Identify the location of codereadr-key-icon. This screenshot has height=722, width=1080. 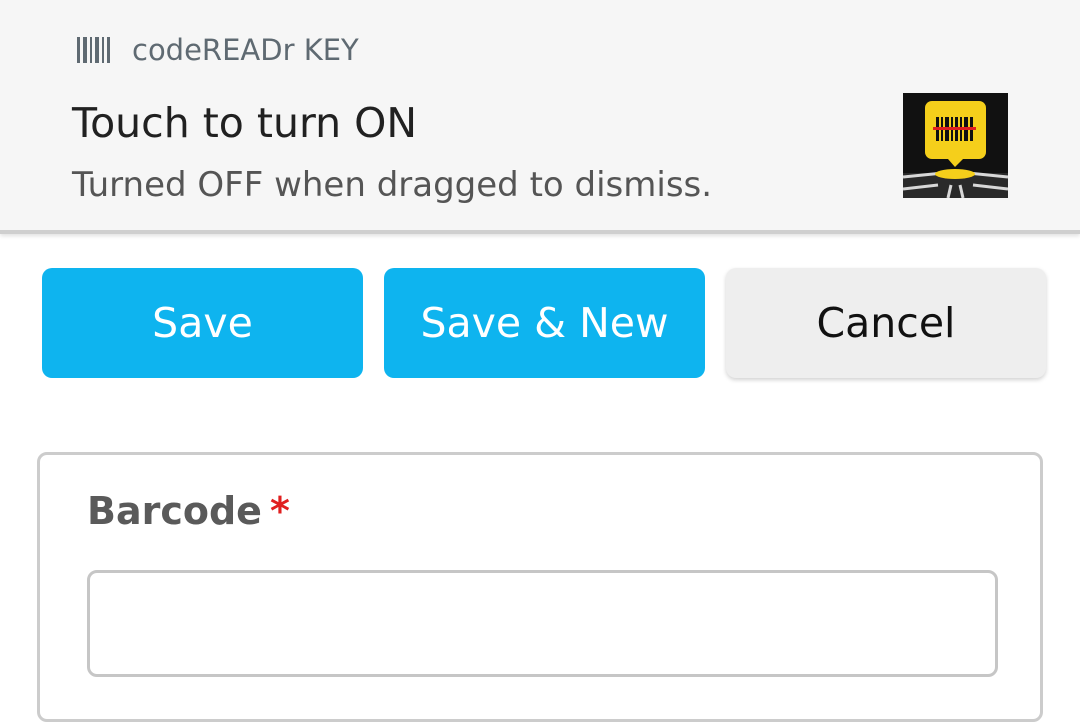
(955, 146).